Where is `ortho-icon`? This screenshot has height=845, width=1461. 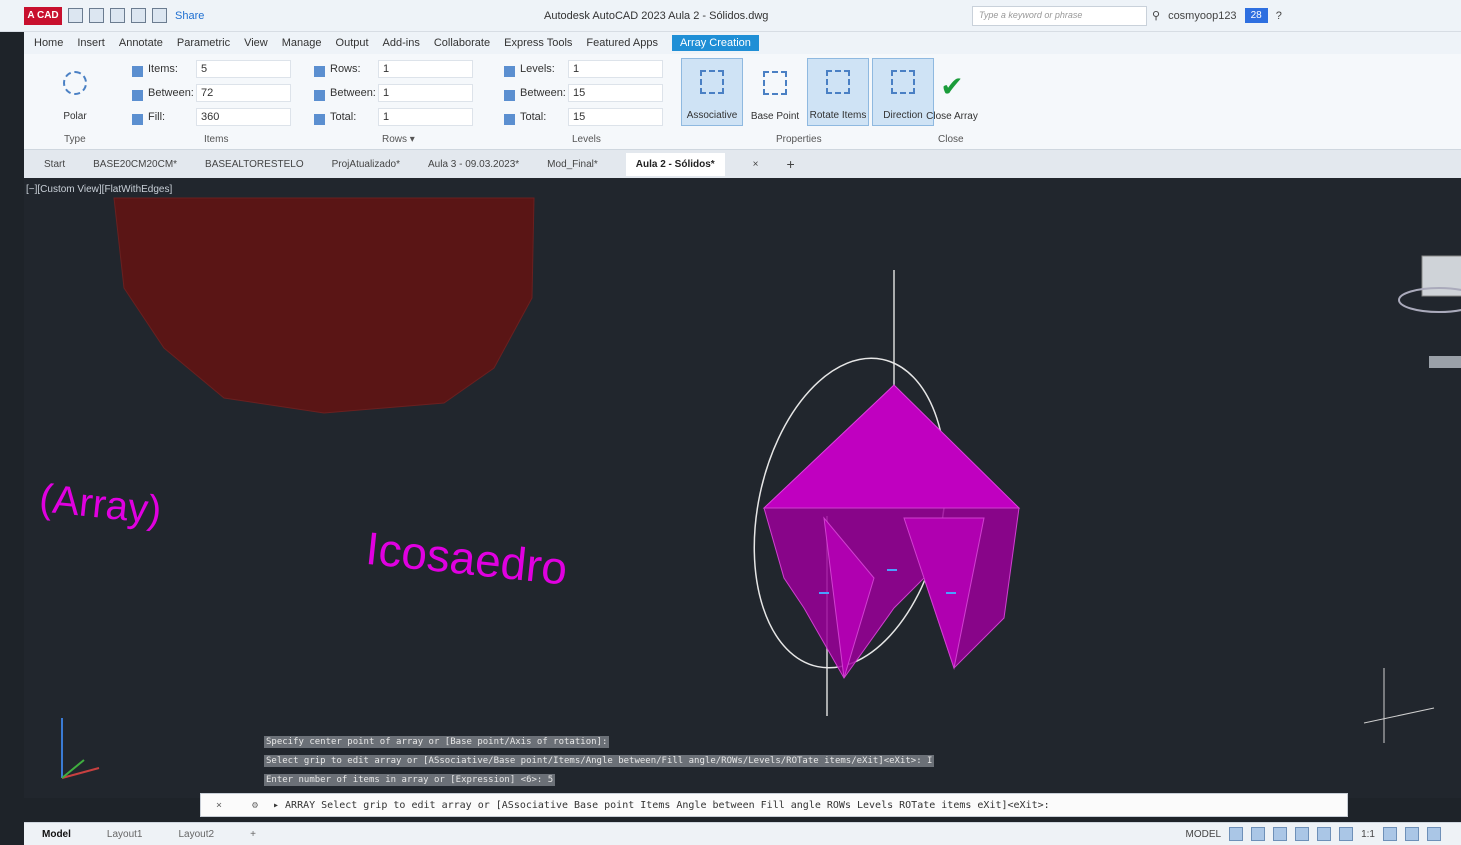
ortho-icon is located at coordinates (1280, 834).